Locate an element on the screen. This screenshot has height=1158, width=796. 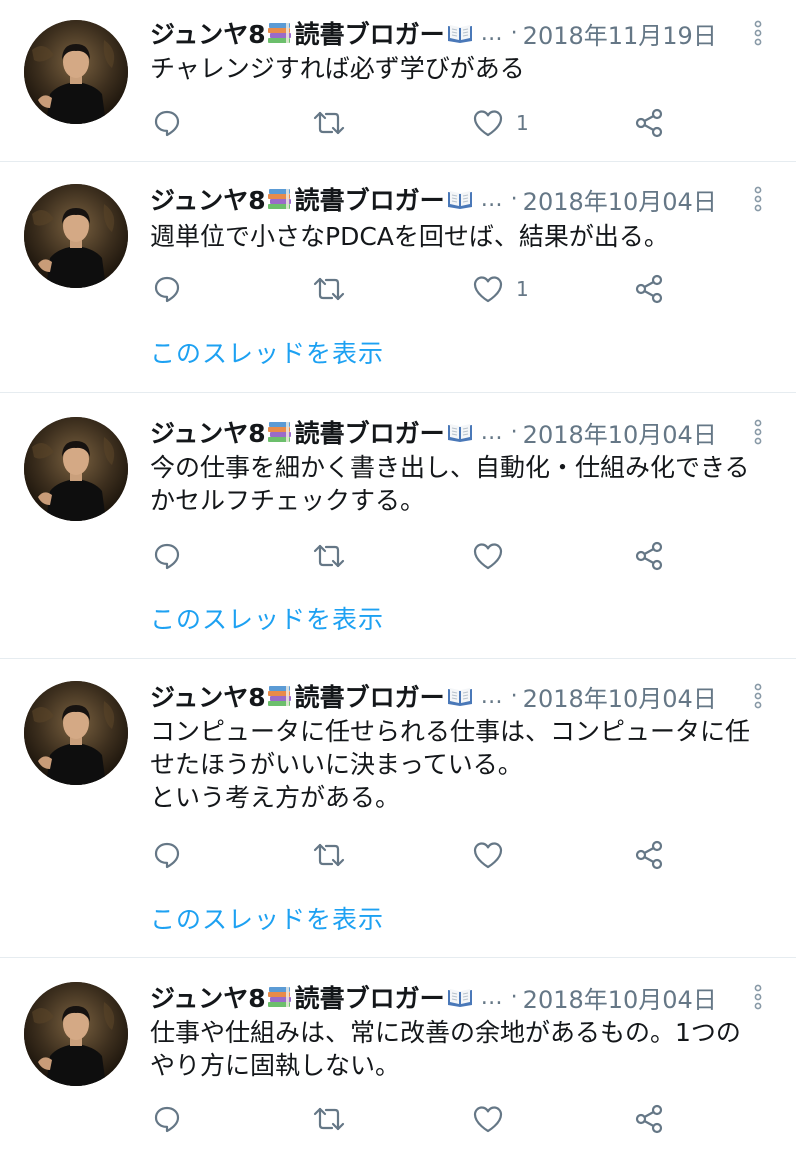
tweet-text-line: やり方に固執しない。 is located at coordinates (275, 1065).